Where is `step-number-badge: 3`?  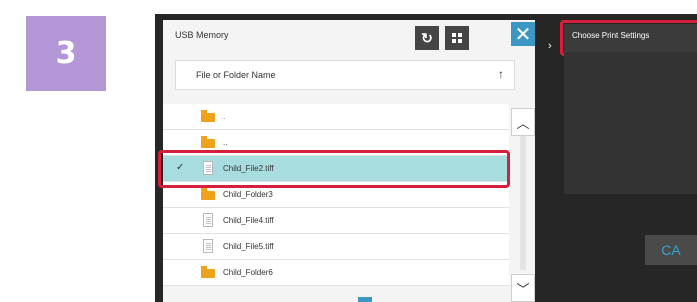 step-number-badge: 3 is located at coordinates (66, 53).